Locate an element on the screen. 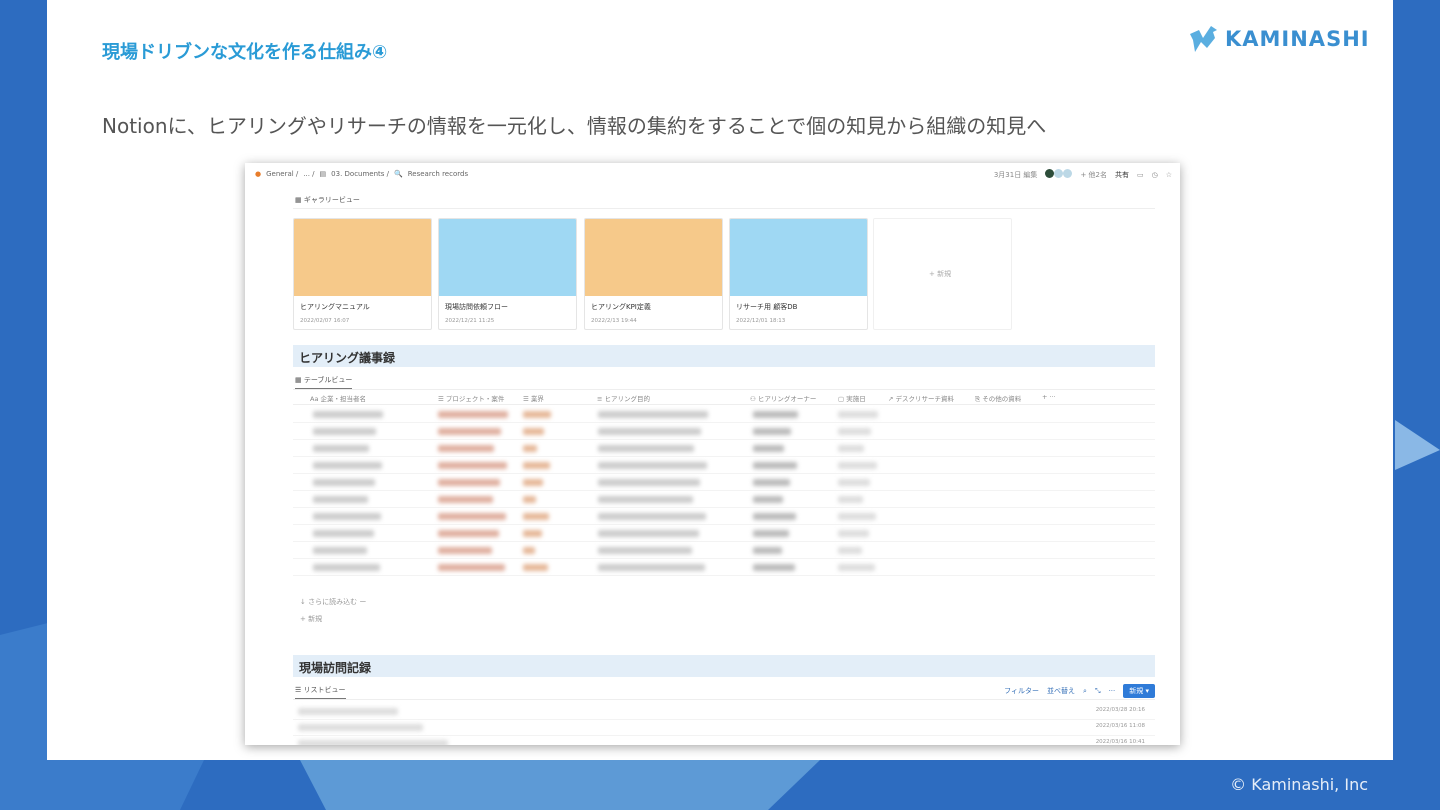 The height and width of the screenshot is (810, 1440). column-header: ⚇ ヒアリングオーナー is located at coordinates (783, 398).